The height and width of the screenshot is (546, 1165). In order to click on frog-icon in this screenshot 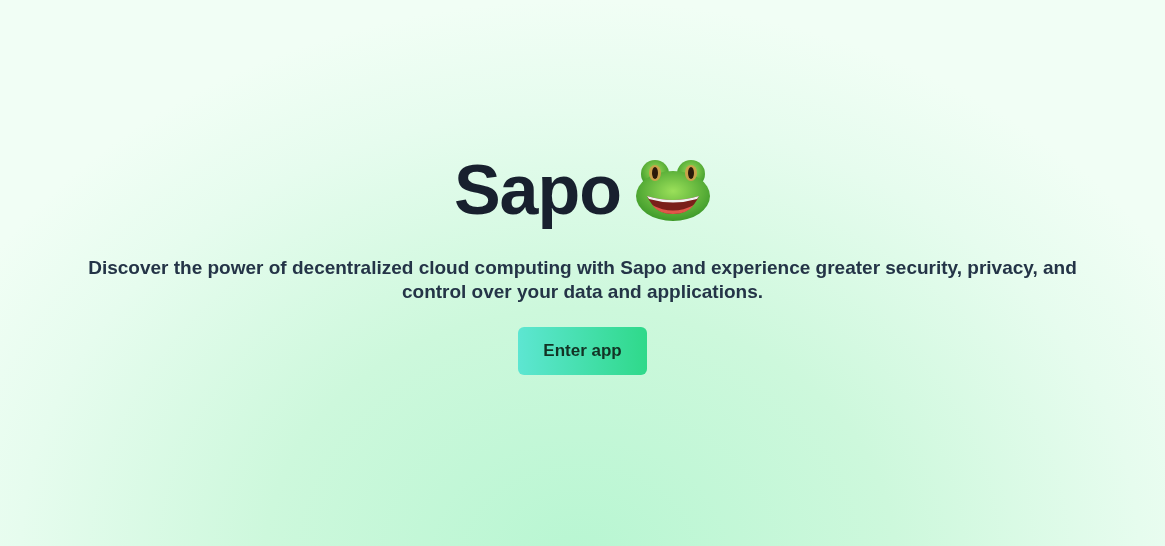, I will do `click(673, 190)`.